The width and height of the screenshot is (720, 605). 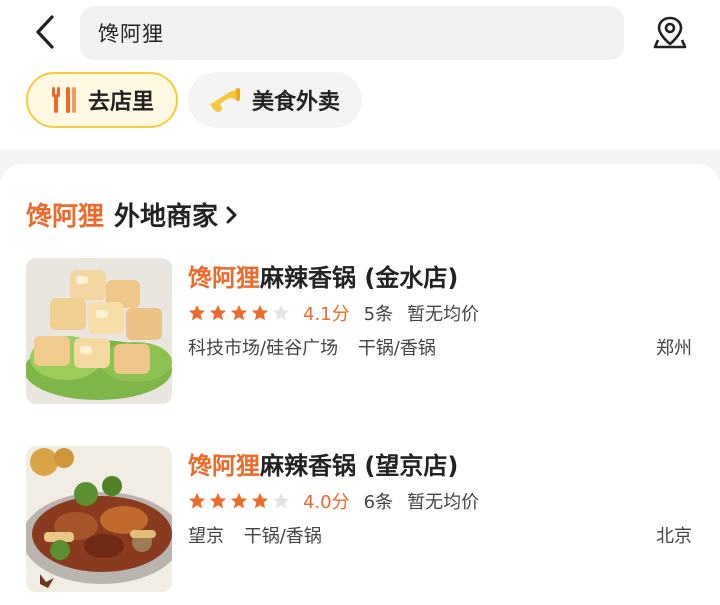 What do you see at coordinates (65, 217) in the screenshot?
I see `section-keyword: 馋阿狸` at bounding box center [65, 217].